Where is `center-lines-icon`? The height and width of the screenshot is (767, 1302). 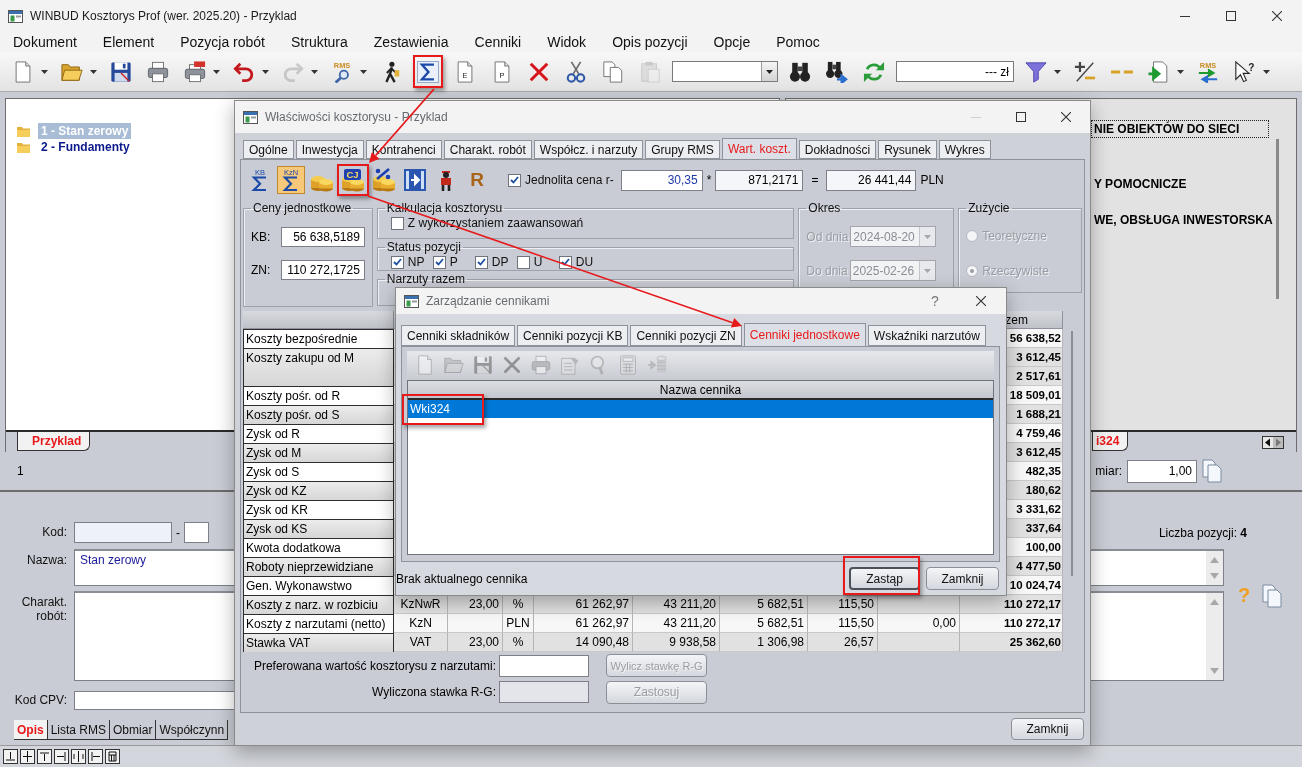 center-lines-icon is located at coordinates (78, 756).